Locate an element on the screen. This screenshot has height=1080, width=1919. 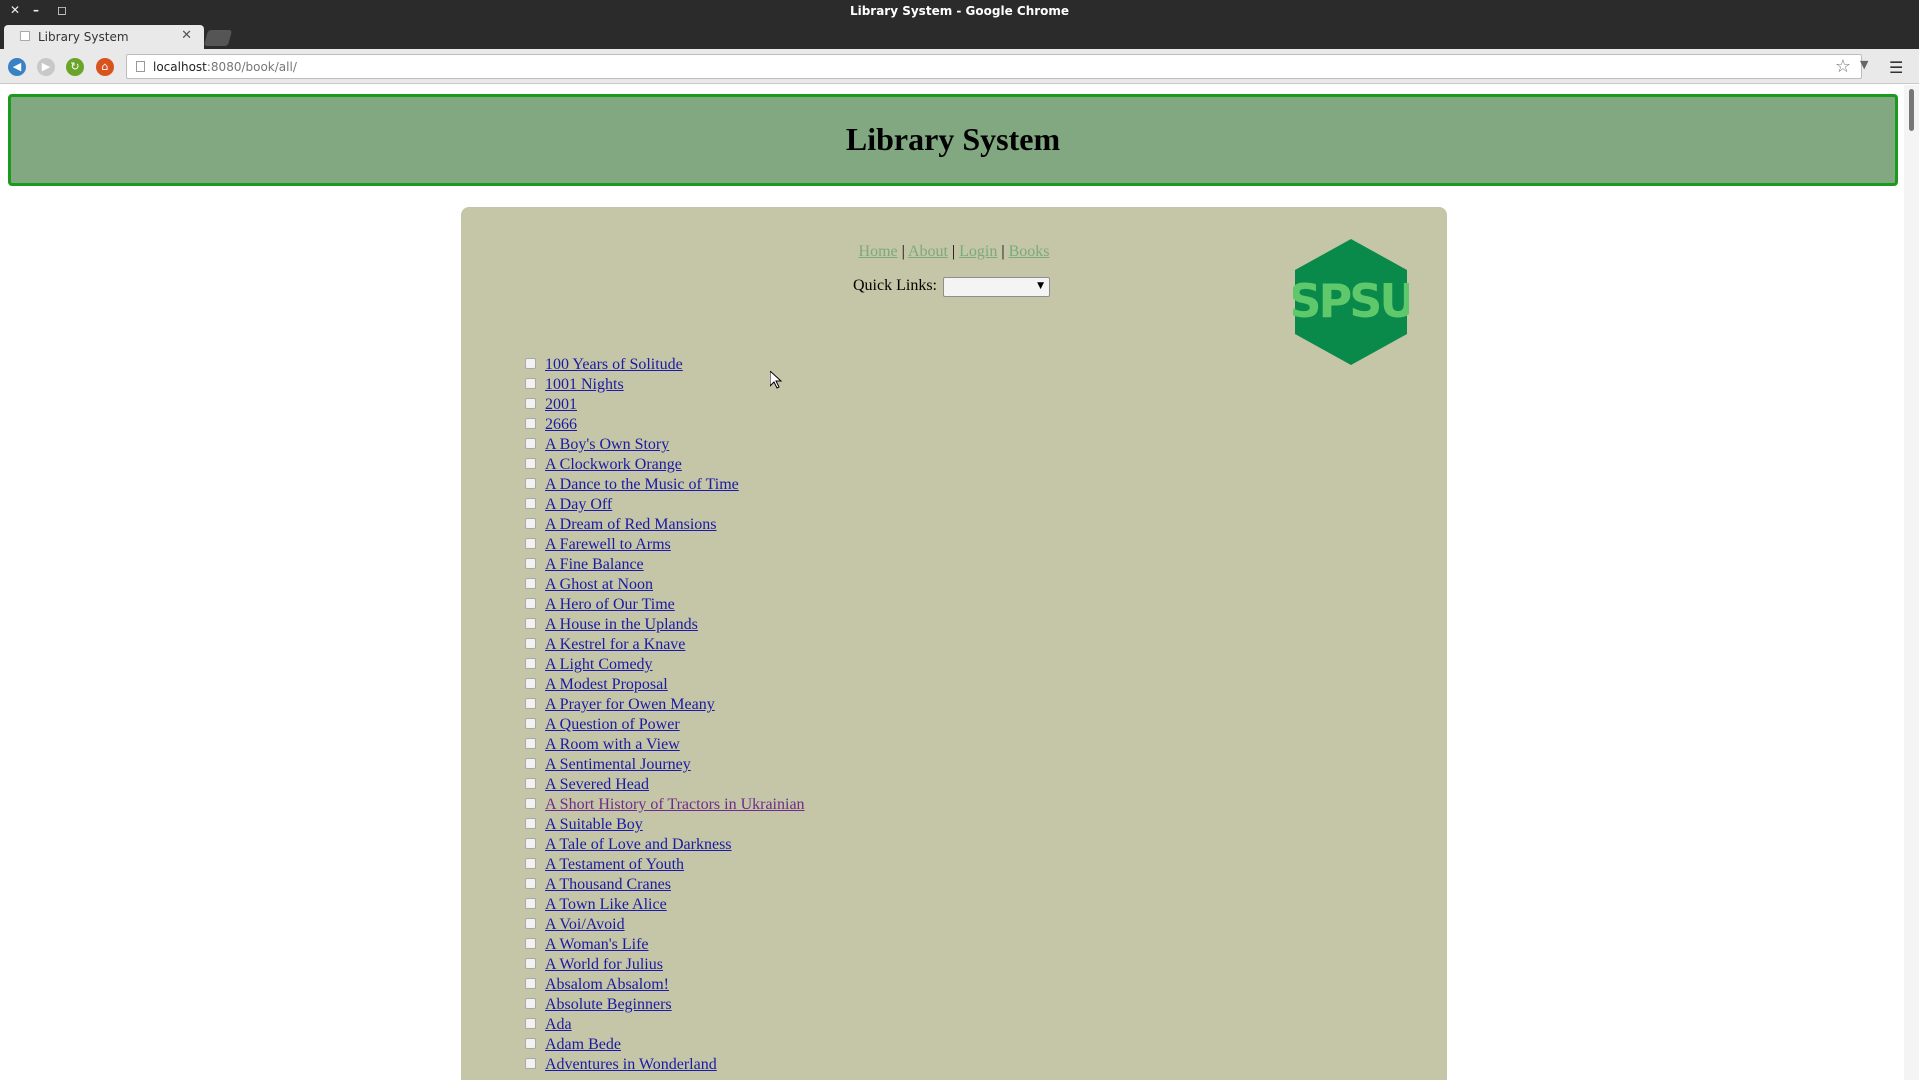
logo-text: SPSU is located at coordinates (1351, 301).